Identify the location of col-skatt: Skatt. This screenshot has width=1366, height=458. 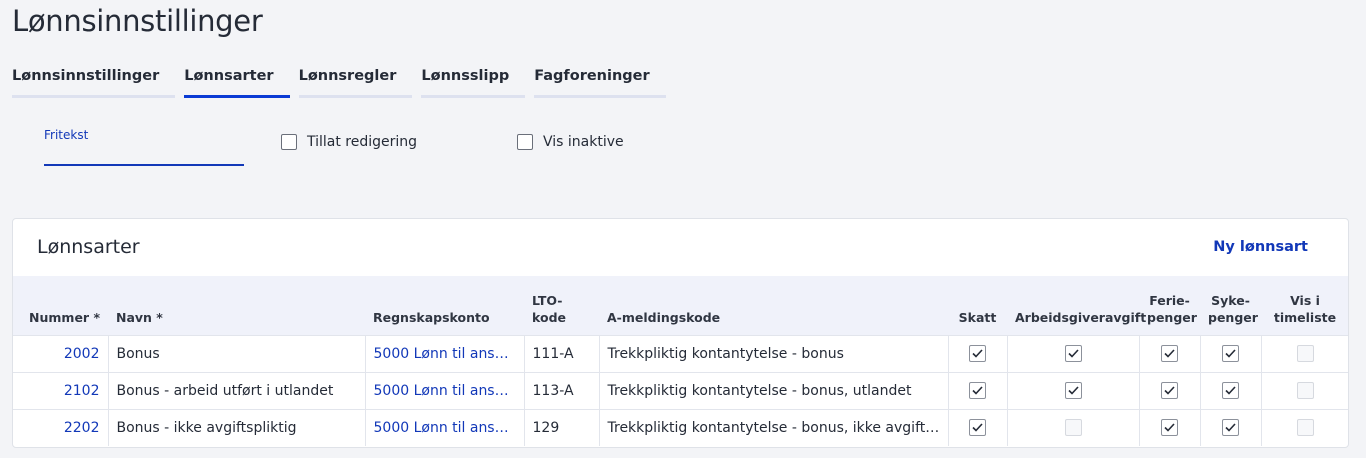
(977, 305).